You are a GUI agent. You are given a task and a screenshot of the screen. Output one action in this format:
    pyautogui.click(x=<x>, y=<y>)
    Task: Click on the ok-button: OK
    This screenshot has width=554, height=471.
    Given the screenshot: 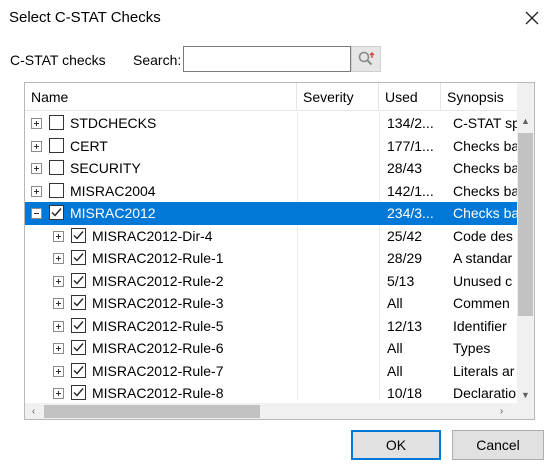 What is the action you would take?
    pyautogui.click(x=396, y=445)
    